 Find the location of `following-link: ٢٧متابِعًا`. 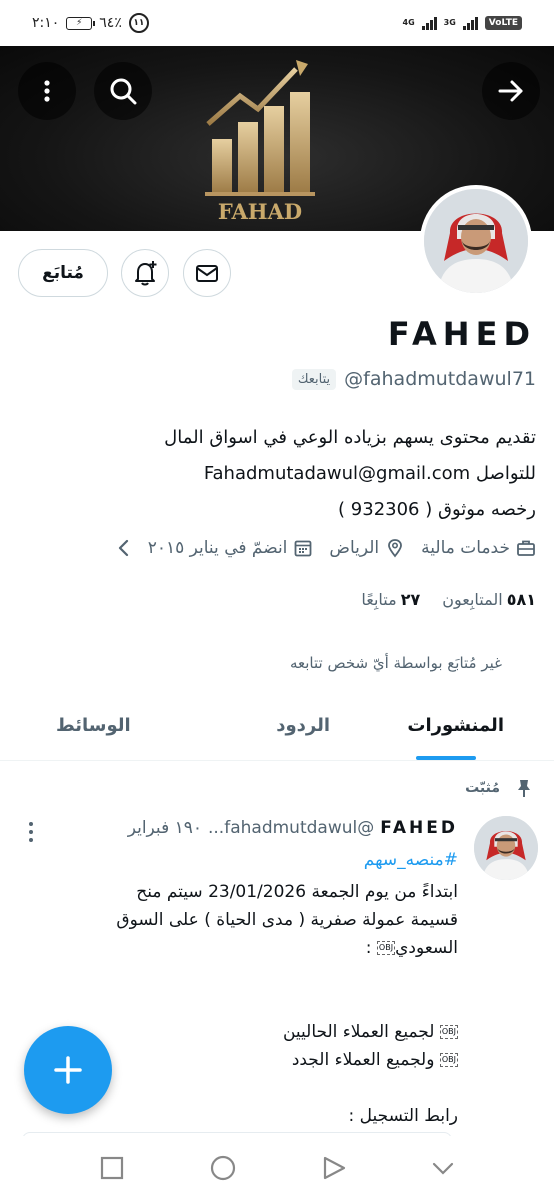

following-link: ٢٧متابِعًا is located at coordinates (390, 599).